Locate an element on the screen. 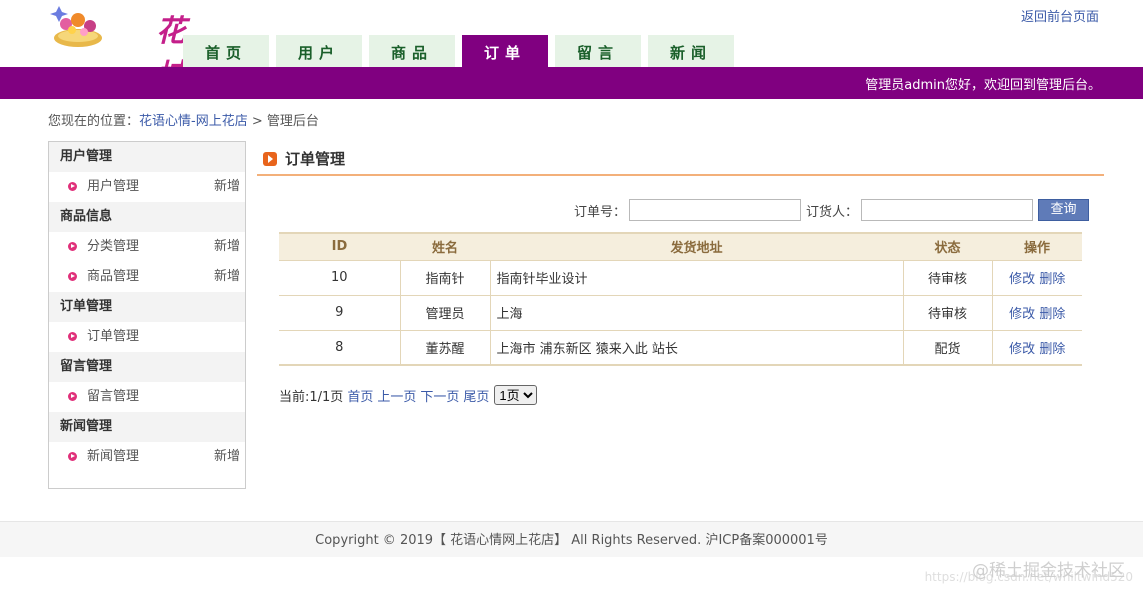 The height and width of the screenshot is (594, 1143). nav-tab-home: 首页 is located at coordinates (226, 51).